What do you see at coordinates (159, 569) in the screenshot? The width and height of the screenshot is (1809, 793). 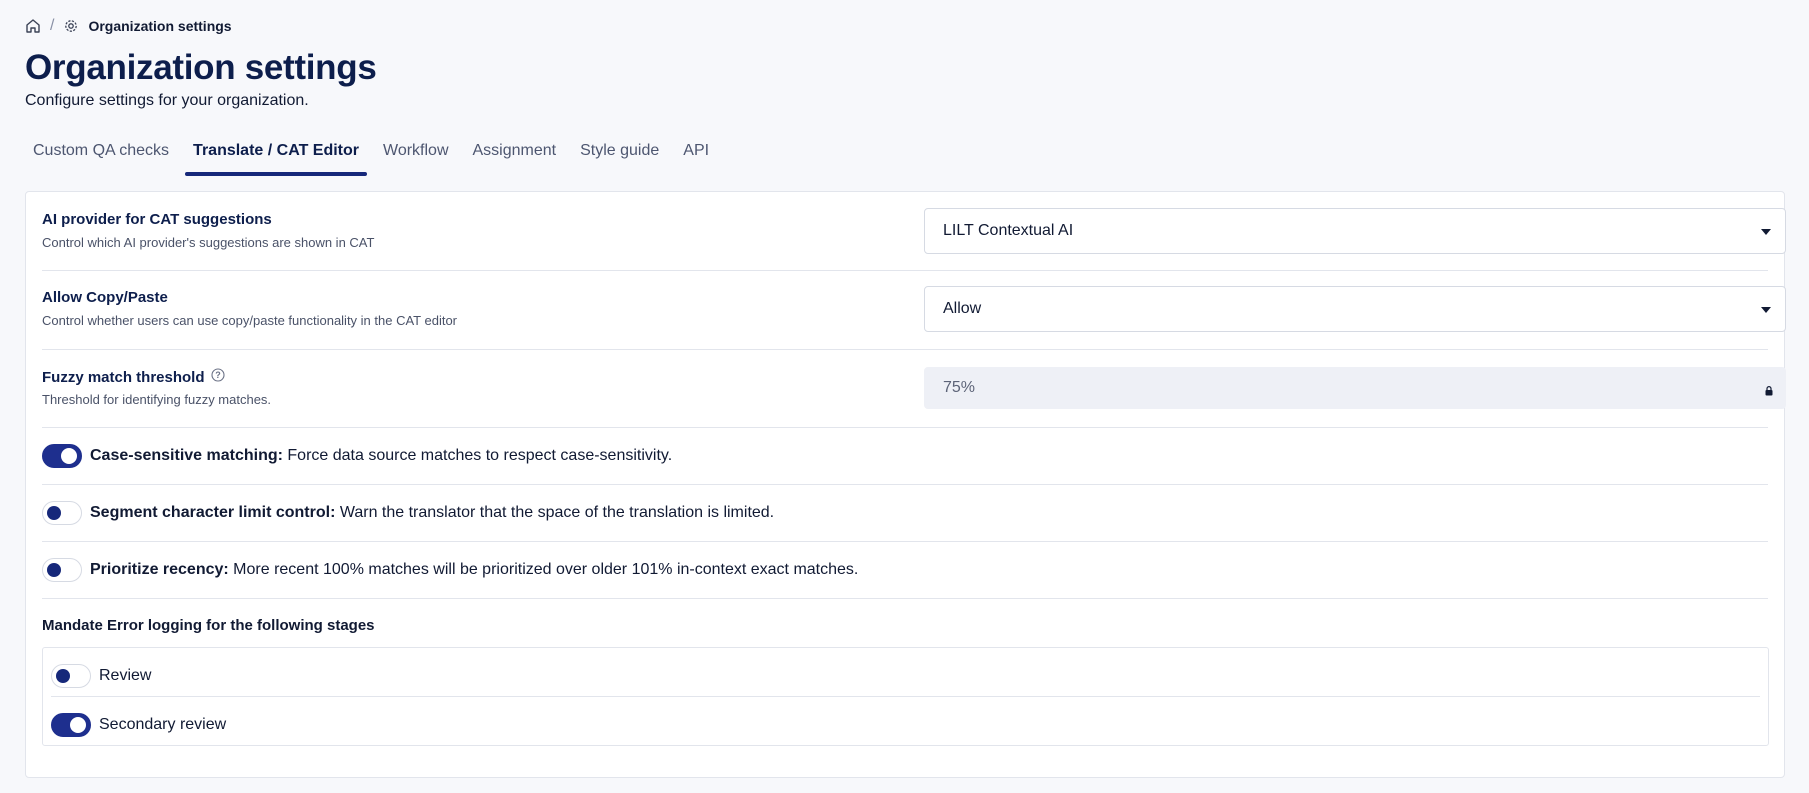 I see `toggle-label: Prioritize recency:` at bounding box center [159, 569].